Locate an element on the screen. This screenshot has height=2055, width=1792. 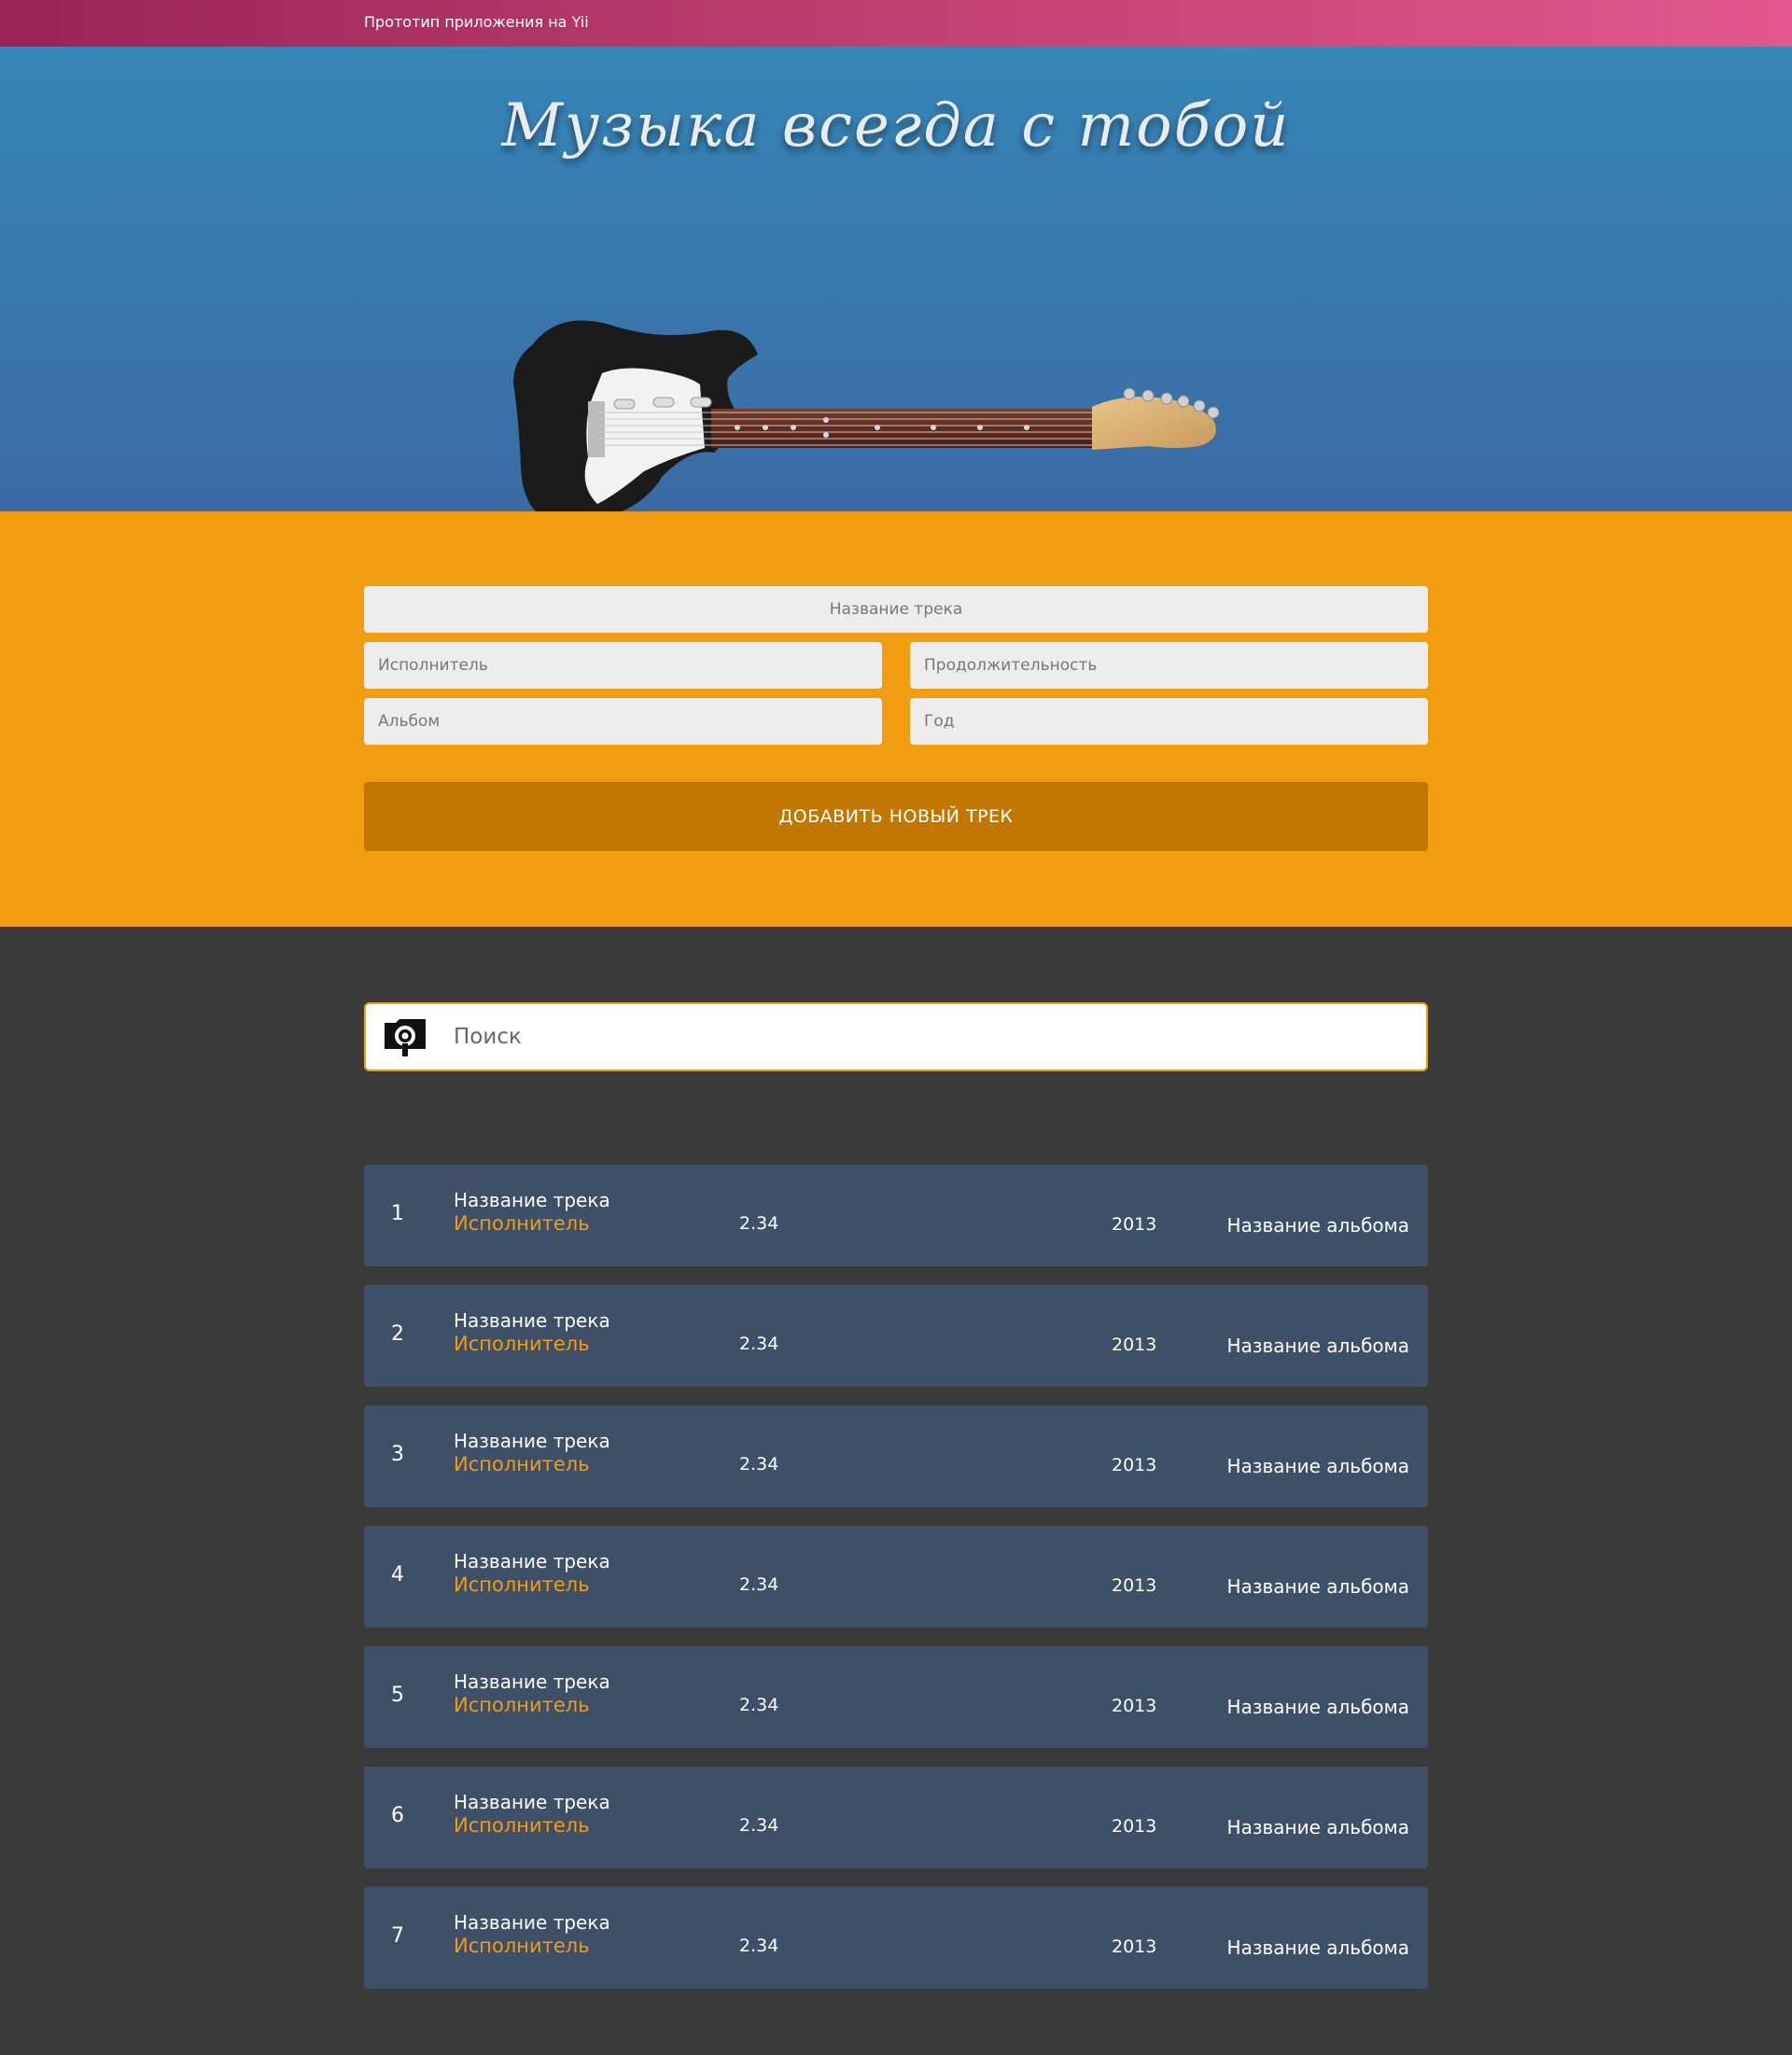
search-box is located at coordinates (896, 1036).